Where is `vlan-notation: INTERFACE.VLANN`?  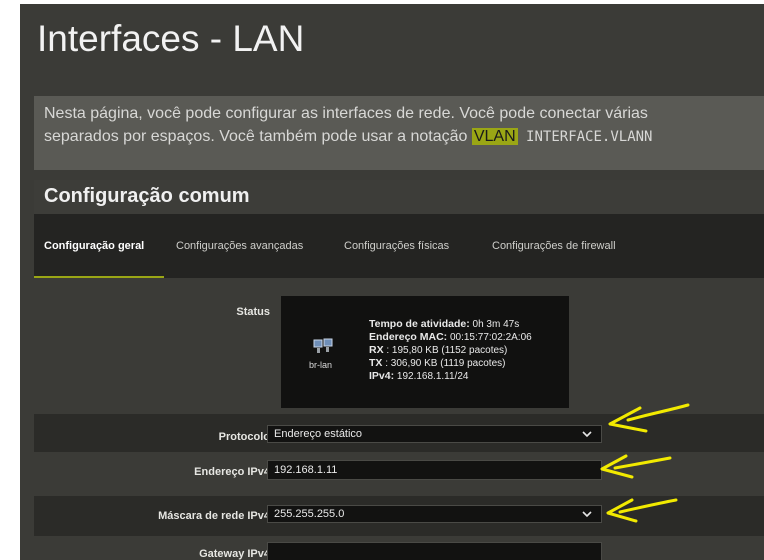 vlan-notation: INTERFACE.VLANN is located at coordinates (585, 137).